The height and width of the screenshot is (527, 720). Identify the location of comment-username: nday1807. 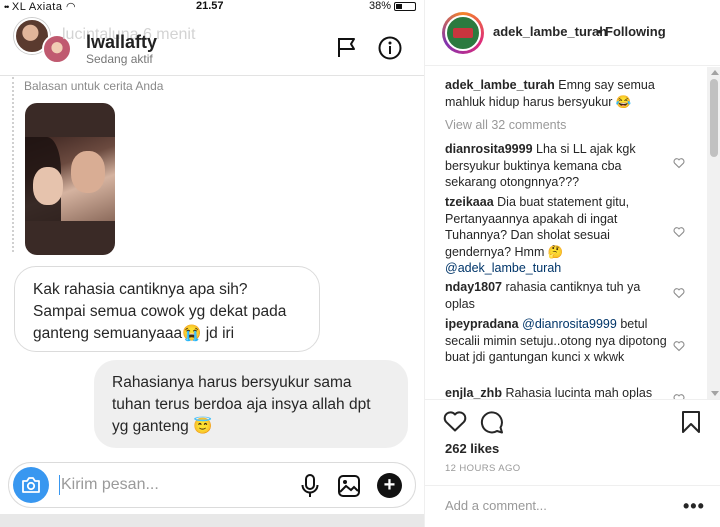
(473, 287).